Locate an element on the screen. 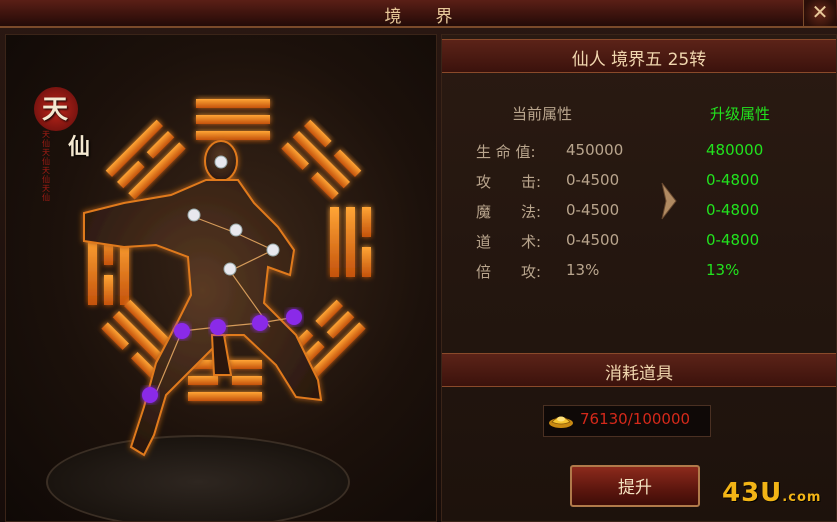  attr-current-magic: 0-4500 is located at coordinates (593, 210).